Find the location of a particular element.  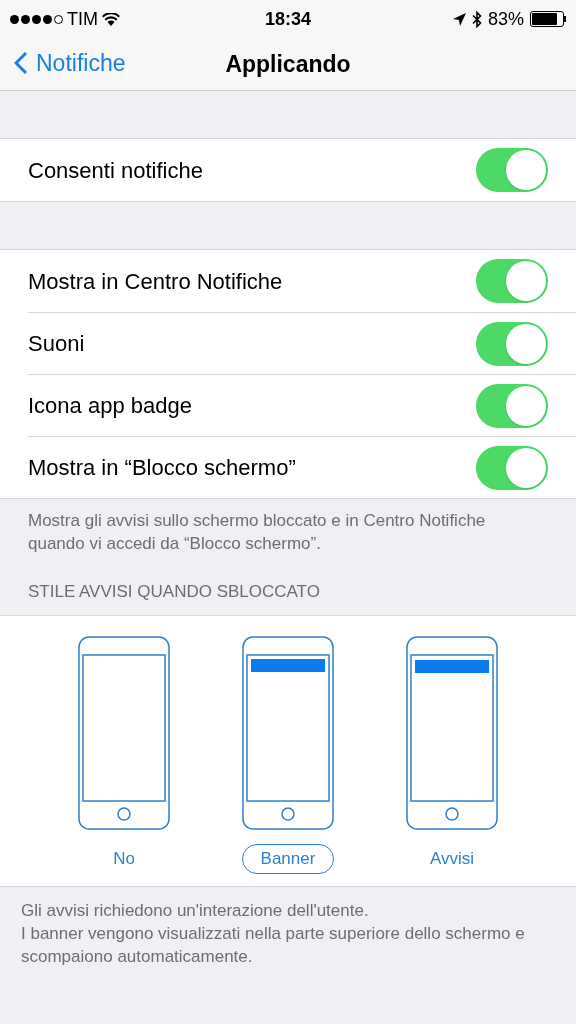

carrier: TIM is located at coordinates (82, 19).